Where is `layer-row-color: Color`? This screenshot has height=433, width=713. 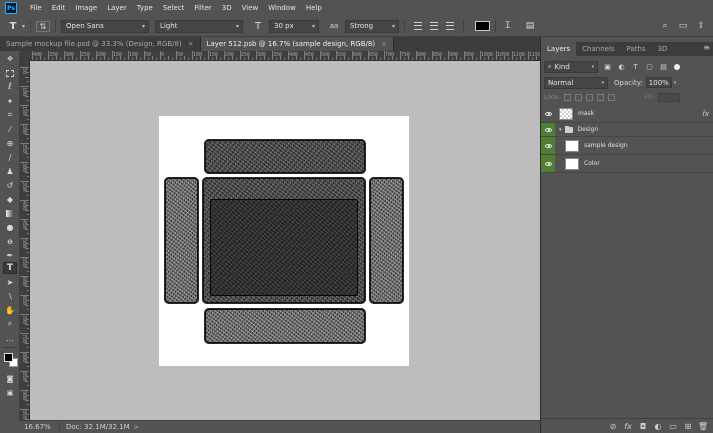
layer-row-color: Color is located at coordinates (627, 164).